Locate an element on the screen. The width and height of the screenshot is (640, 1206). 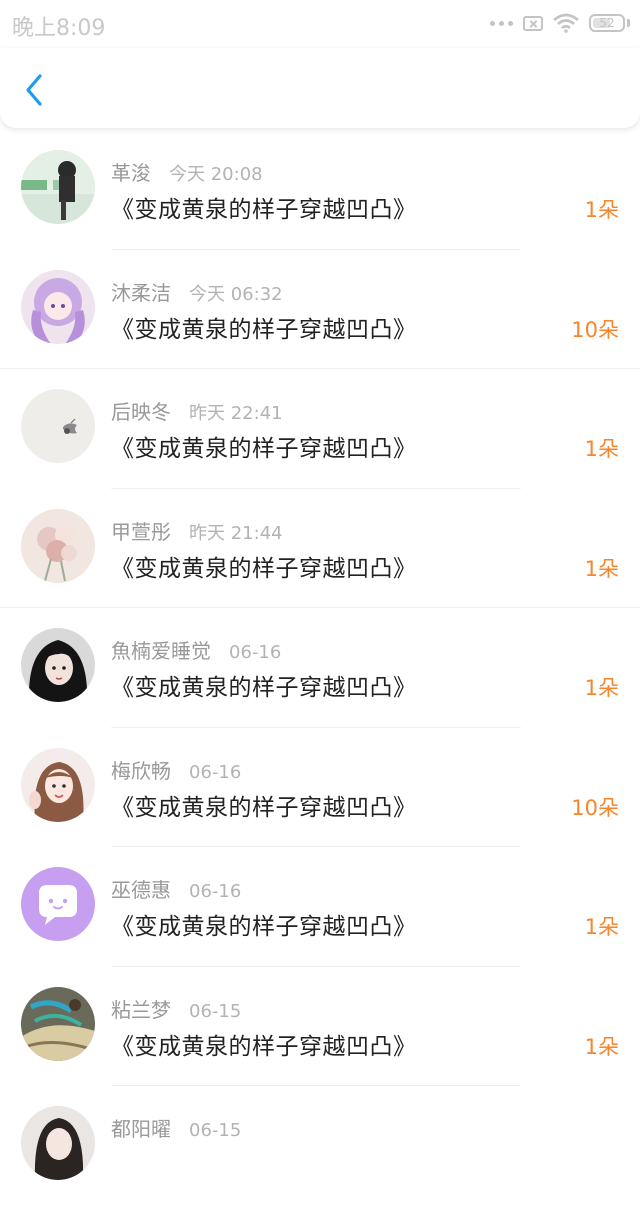
list-item: 巫德惠 06-16 《变成黄泉的样子穿越凹凸》 1朵 is located at coordinates (320, 907).